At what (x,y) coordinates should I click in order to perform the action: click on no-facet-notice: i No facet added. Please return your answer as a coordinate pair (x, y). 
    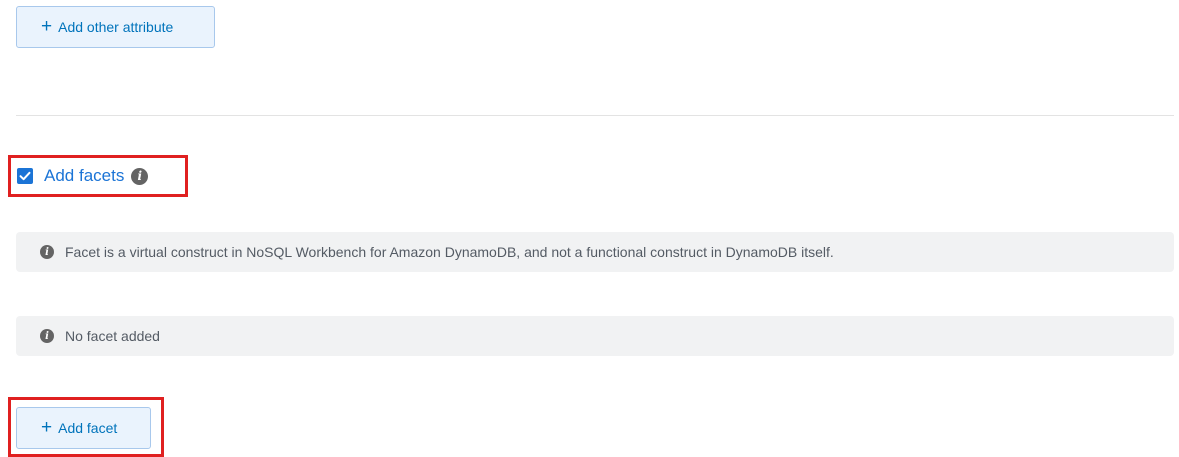
    Looking at the image, I should click on (595, 336).